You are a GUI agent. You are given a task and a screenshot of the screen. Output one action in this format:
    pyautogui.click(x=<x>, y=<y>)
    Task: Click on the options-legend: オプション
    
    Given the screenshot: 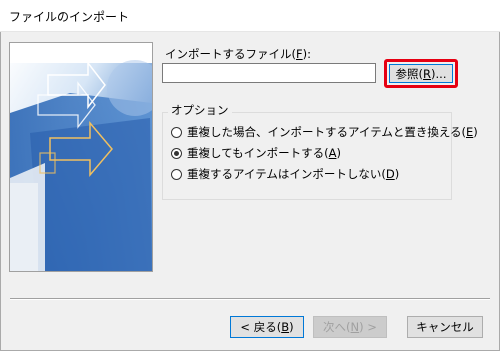 What is the action you would take?
    pyautogui.click(x=200, y=110)
    